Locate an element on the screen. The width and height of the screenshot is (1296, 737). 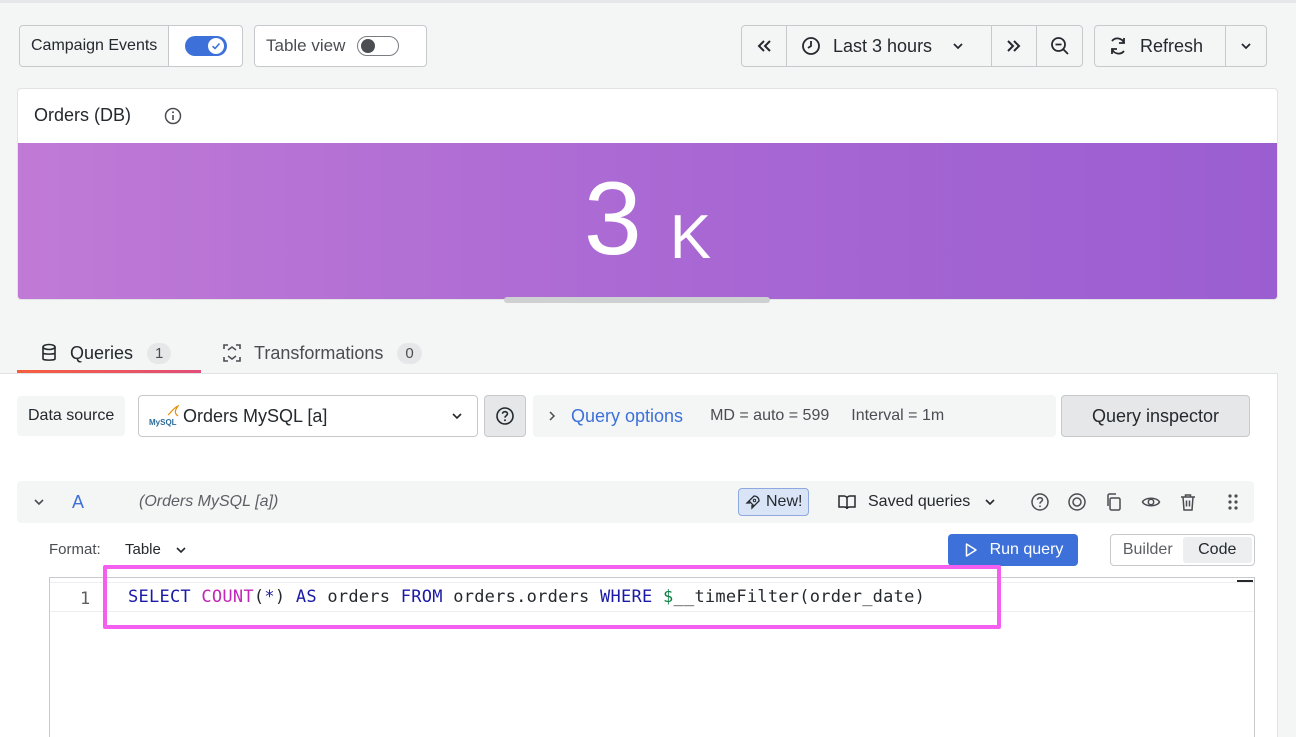
check-icon is located at coordinates (215, 46).